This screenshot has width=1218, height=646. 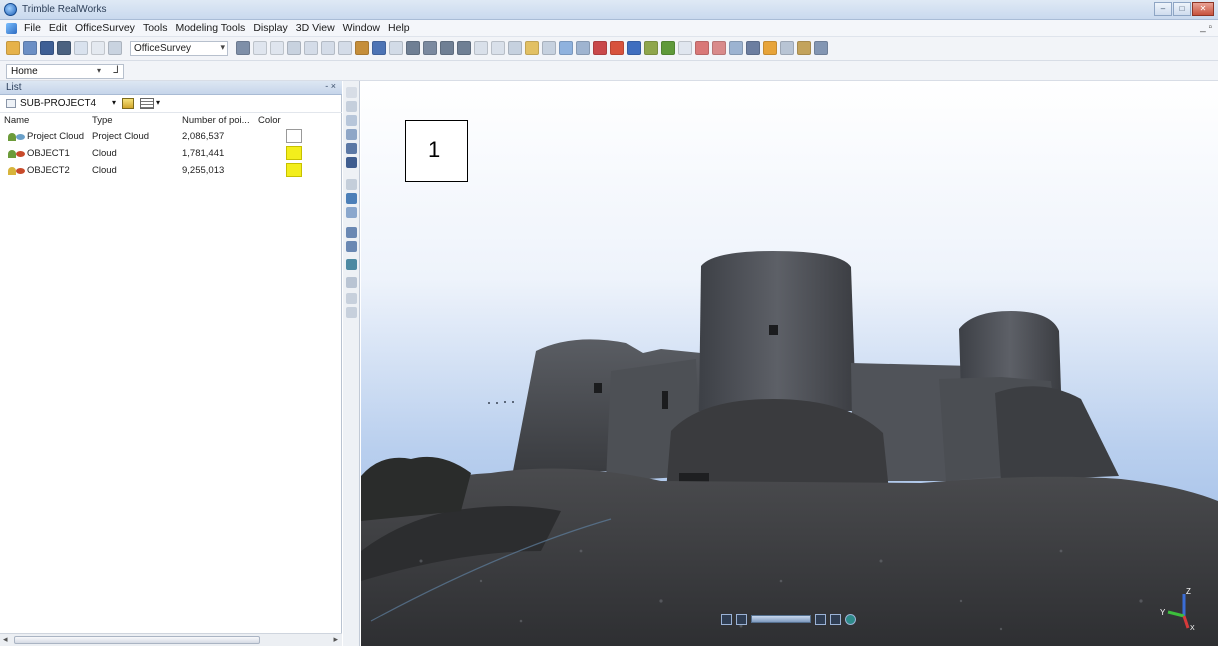 I want to click on scroll-left-icon: ◂, so click(x=5, y=639).